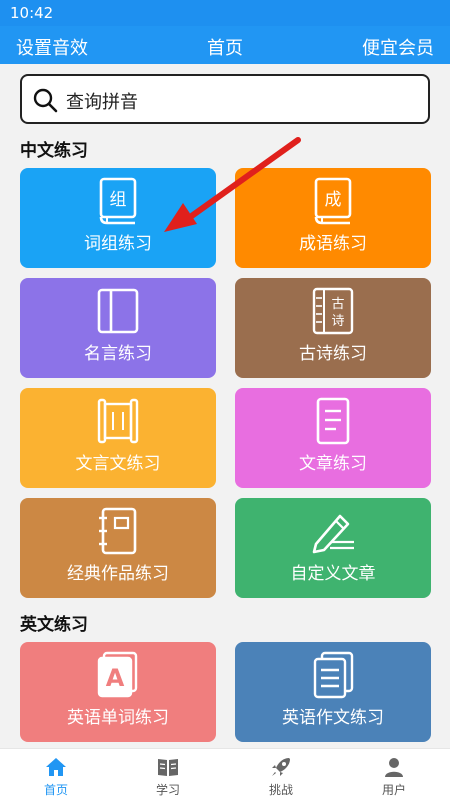  I want to click on tile-idiom-practice: 成 成语练习, so click(333, 218).